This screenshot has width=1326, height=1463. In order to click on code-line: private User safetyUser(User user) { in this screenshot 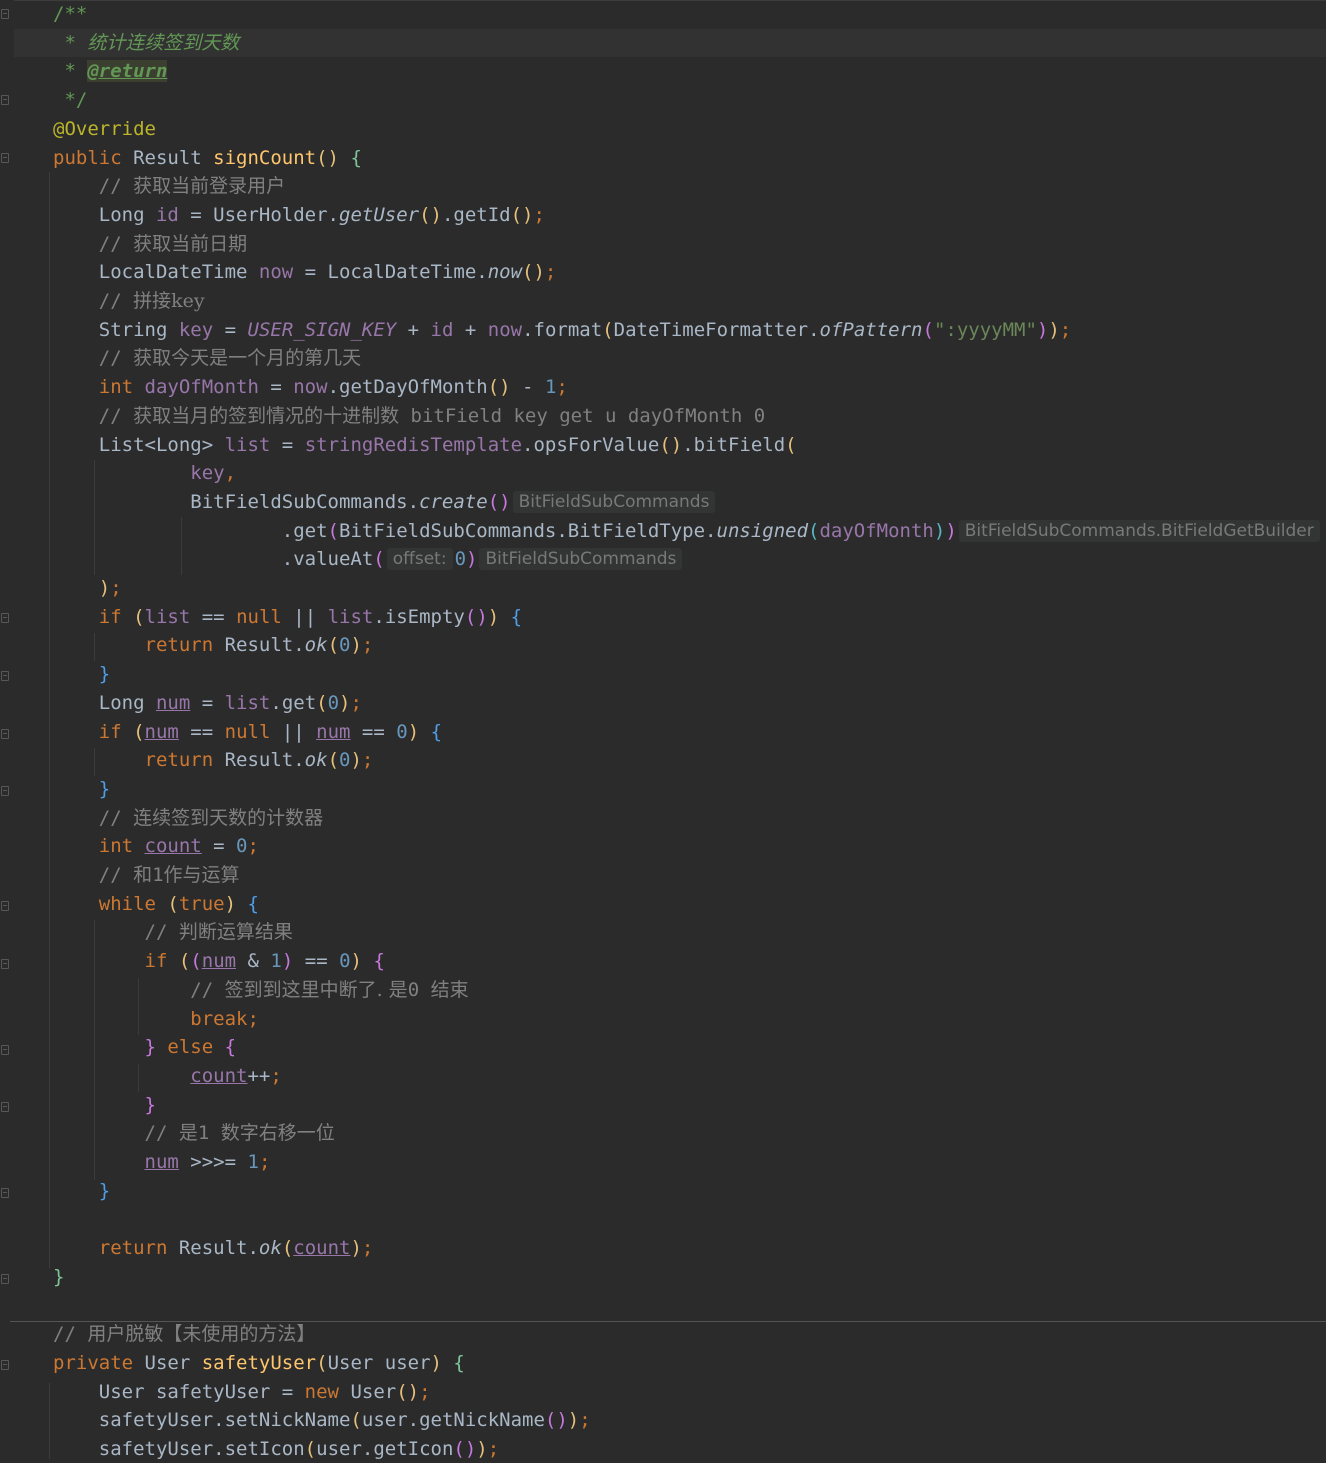, I will do `click(259, 1363)`.